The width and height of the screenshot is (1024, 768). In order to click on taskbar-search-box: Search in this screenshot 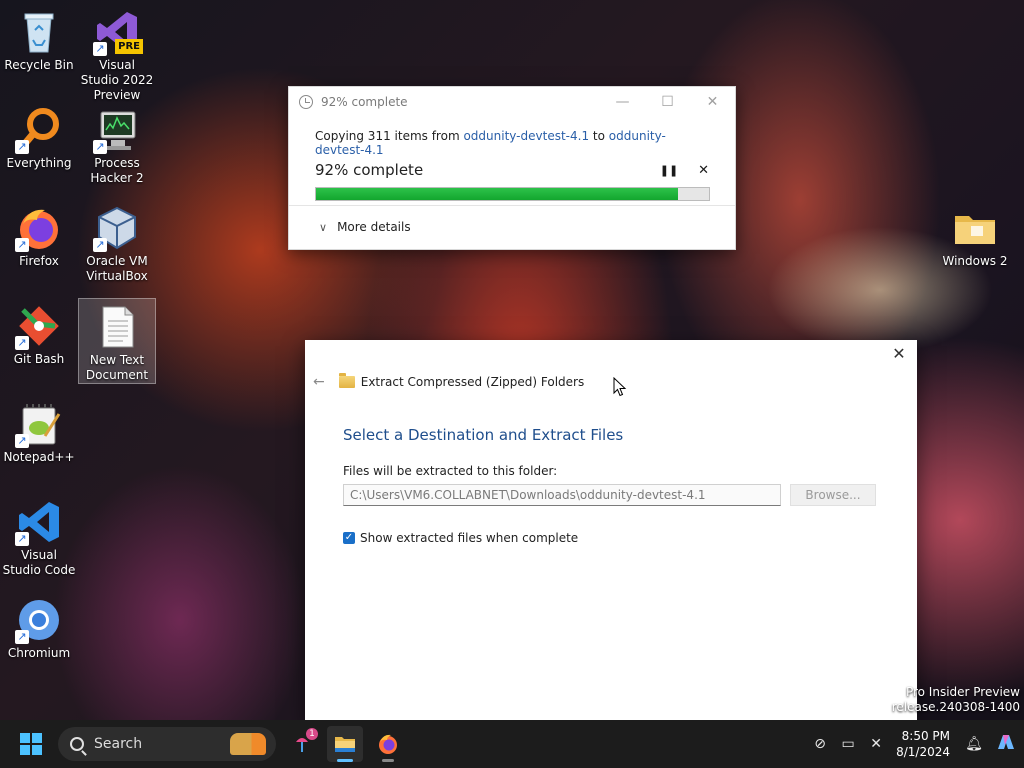, I will do `click(167, 744)`.